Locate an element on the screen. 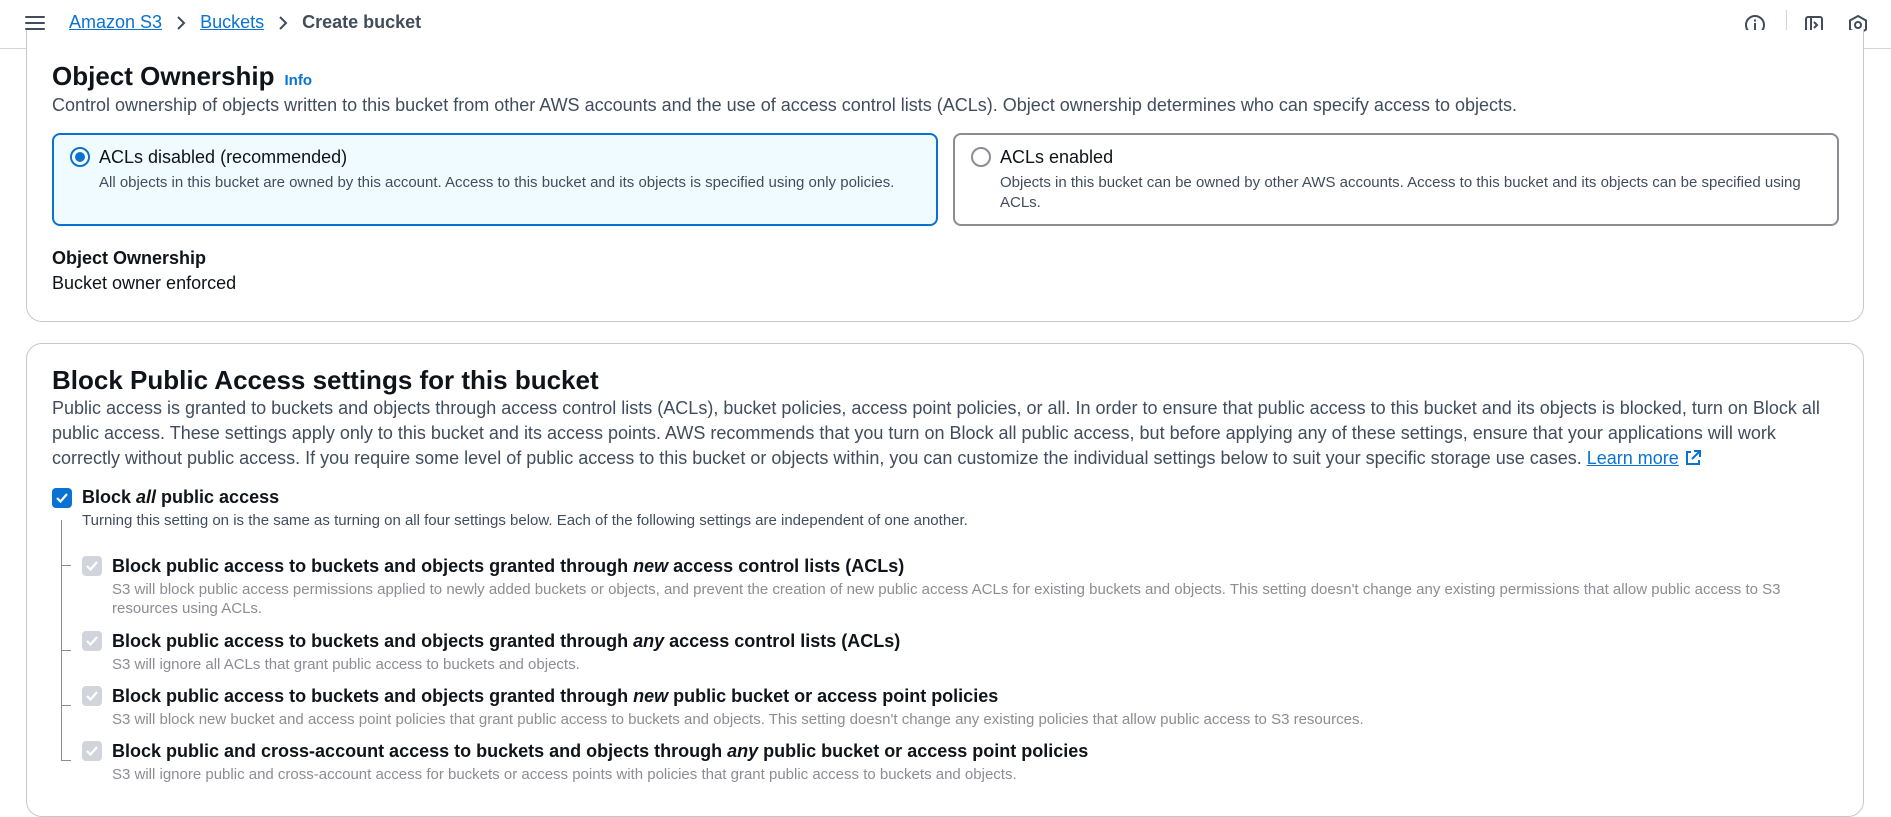 The image size is (1891, 817). block-new-policies-checkbox is located at coordinates (92, 696).